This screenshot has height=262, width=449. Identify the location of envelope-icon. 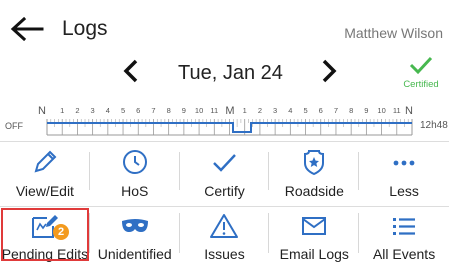
(314, 226).